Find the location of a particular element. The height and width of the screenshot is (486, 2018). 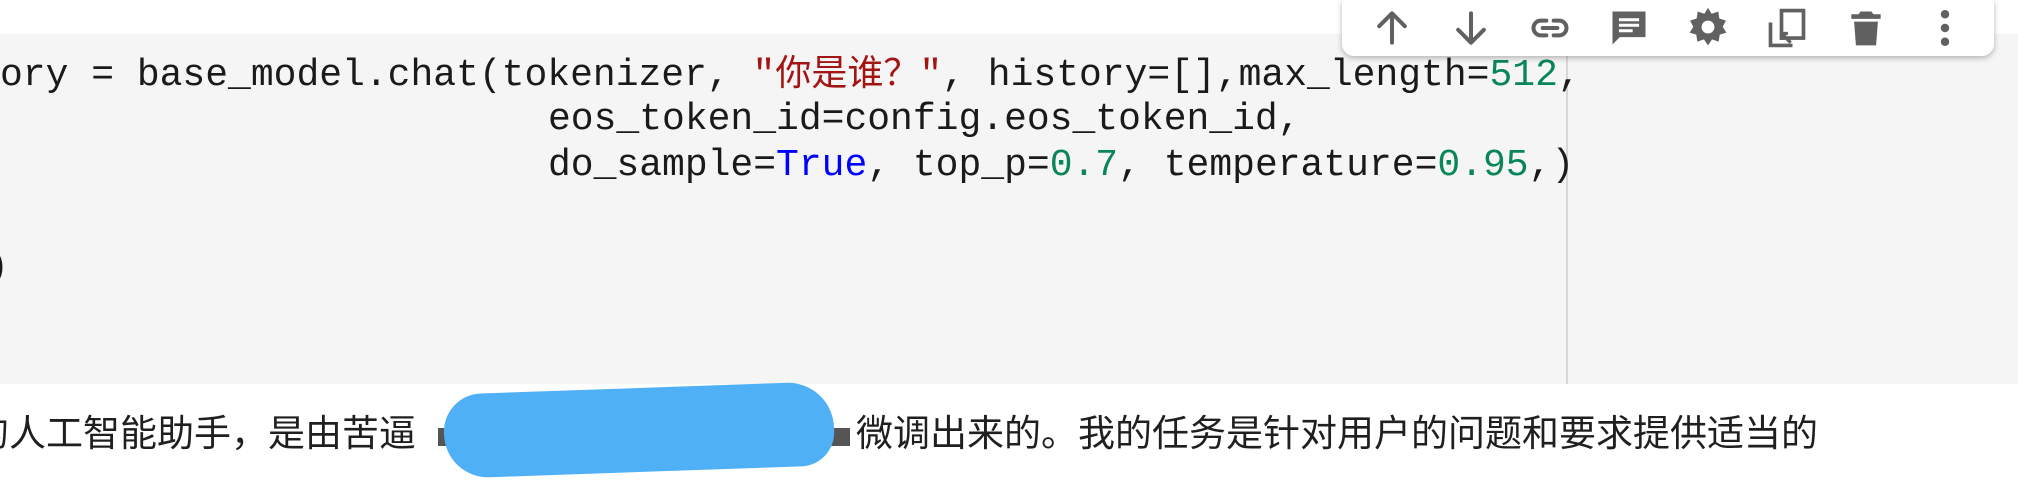

move-cell-up-button is located at coordinates (1392, 28).